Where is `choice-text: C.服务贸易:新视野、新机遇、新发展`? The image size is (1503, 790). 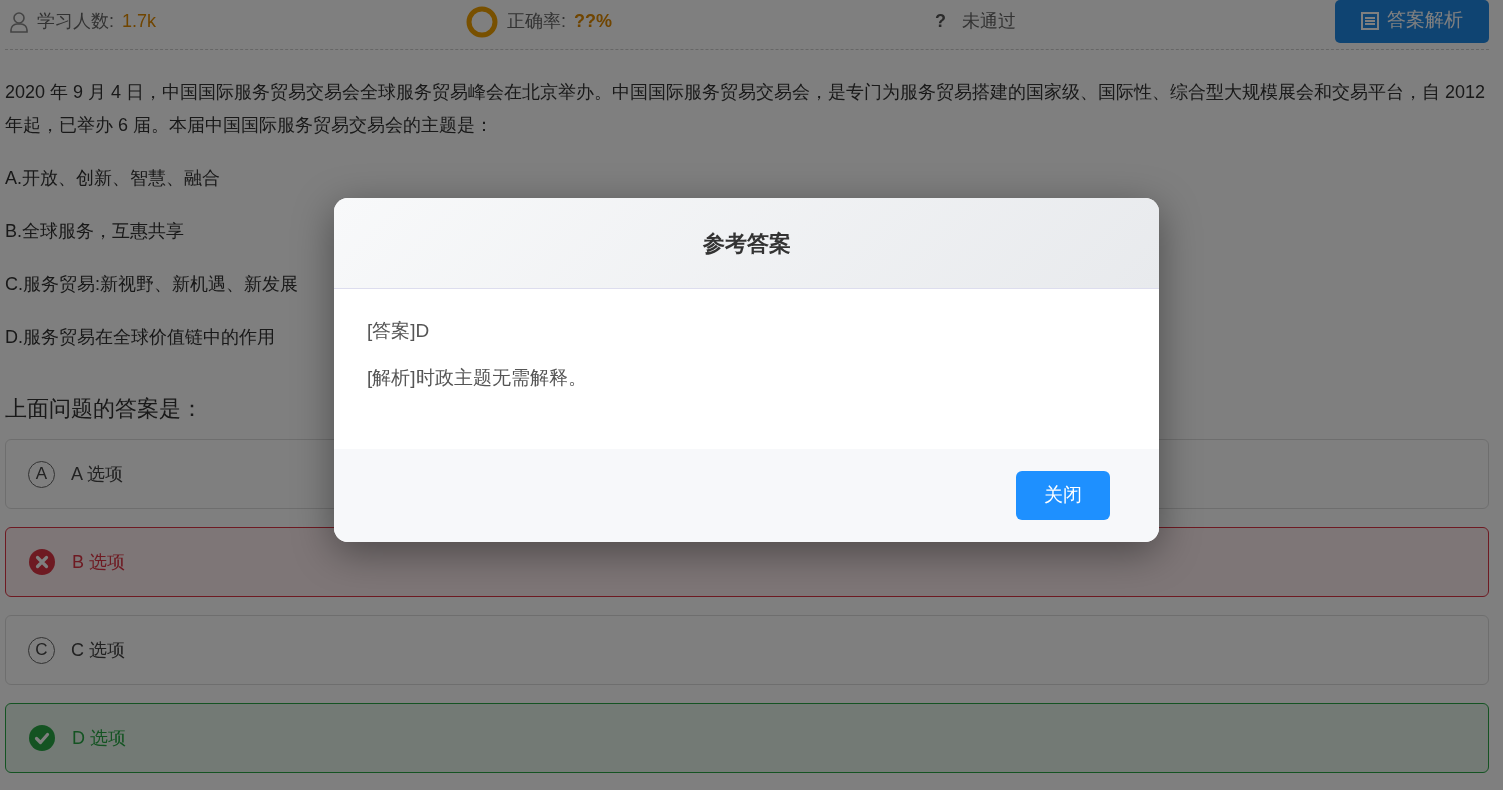 choice-text: C.服务贸易:新视野、新机遇、新发展 is located at coordinates (151, 284).